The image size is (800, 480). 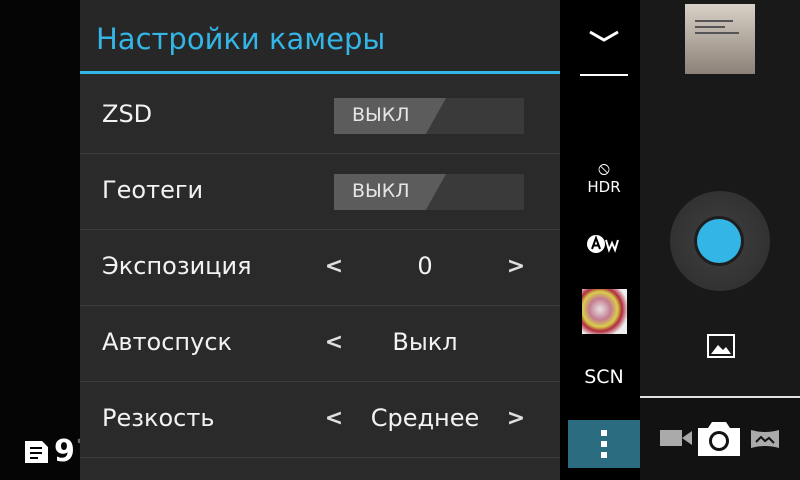 What do you see at coordinates (677, 438) in the screenshot?
I see `video-icon` at bounding box center [677, 438].